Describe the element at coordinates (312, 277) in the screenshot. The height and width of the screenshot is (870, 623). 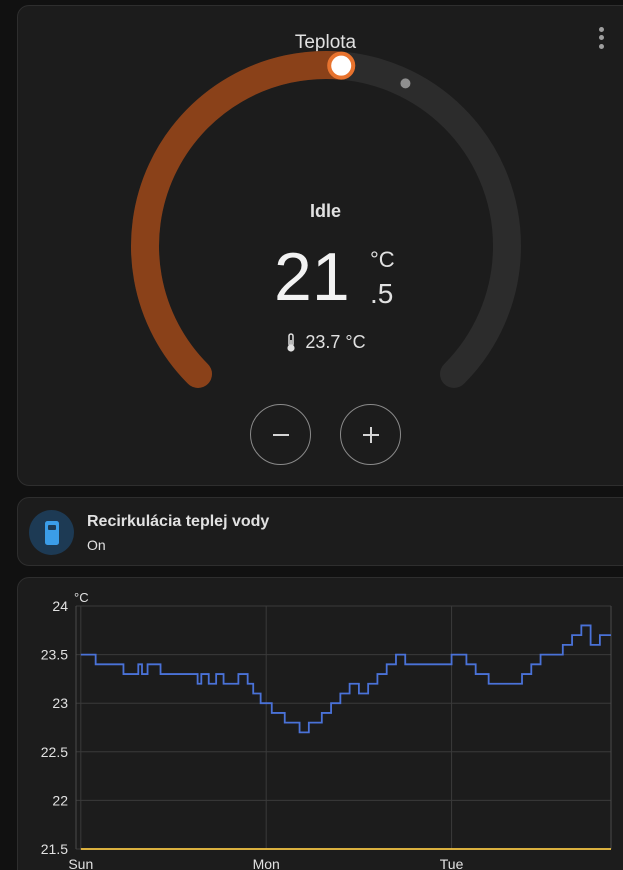
I see `target-temperature-integer: 21` at that location.